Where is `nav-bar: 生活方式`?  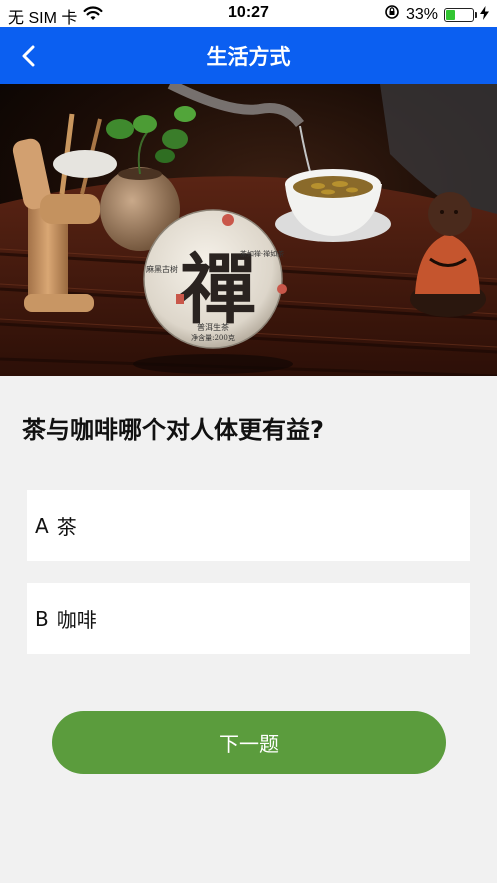 nav-bar: 生活方式 is located at coordinates (248, 55).